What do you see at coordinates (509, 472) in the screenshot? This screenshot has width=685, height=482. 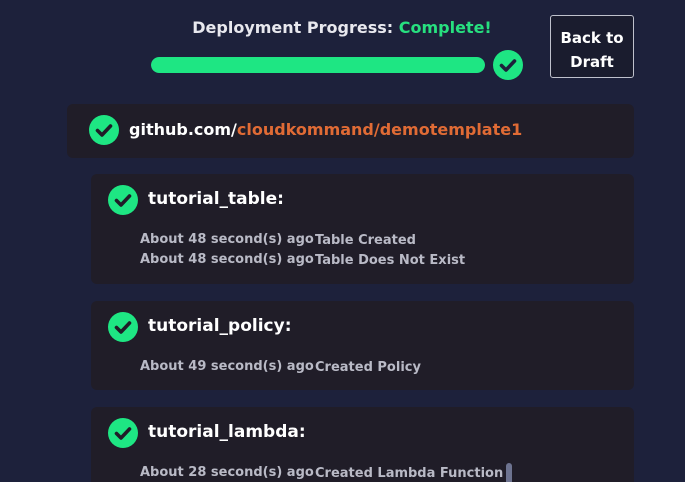 I see `scrollbar-thumb` at bounding box center [509, 472].